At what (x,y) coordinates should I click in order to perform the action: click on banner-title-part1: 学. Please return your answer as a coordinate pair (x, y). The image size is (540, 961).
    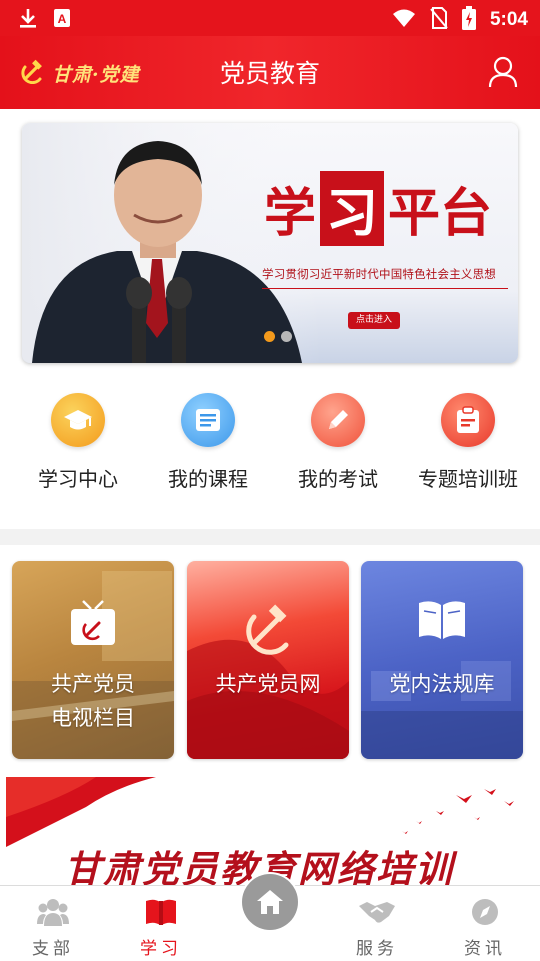
    Looking at the image, I should click on (290, 213).